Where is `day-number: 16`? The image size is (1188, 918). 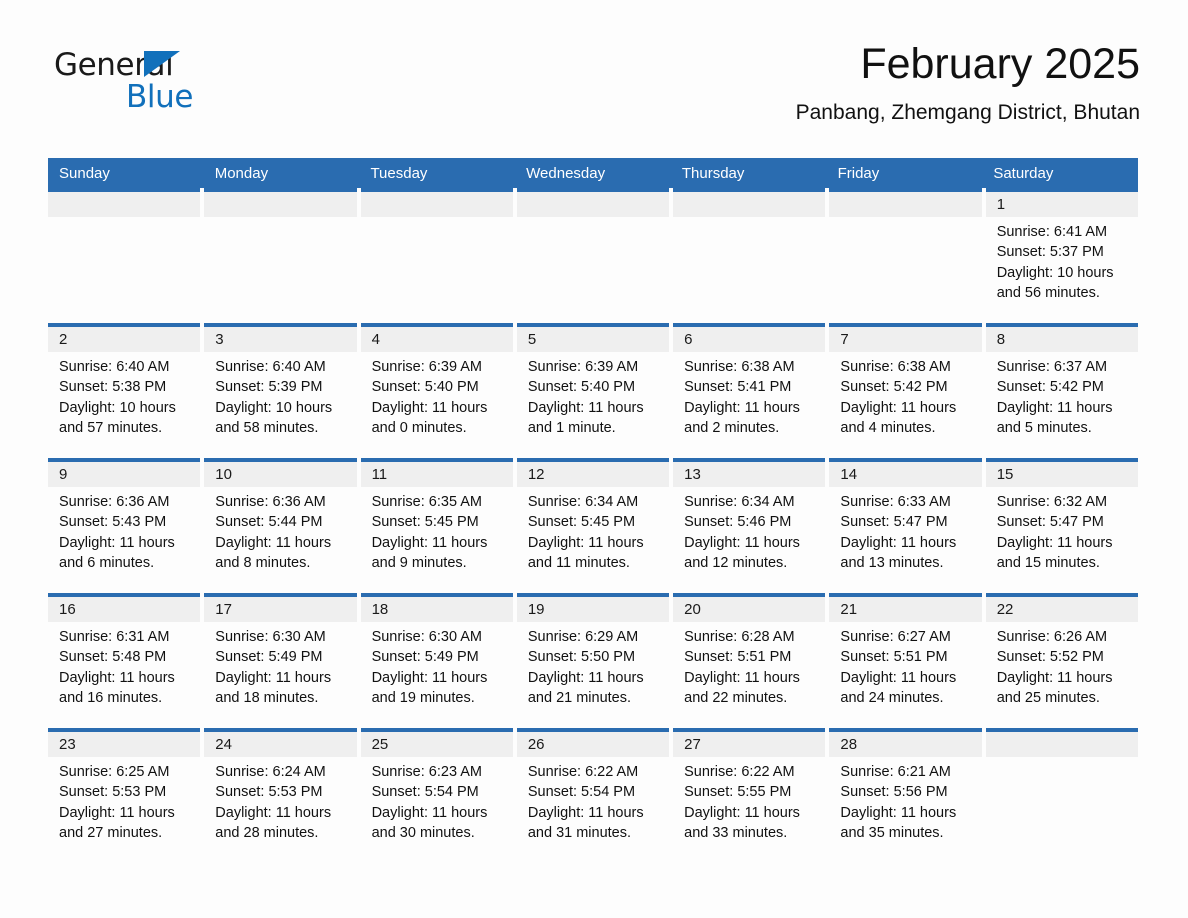 day-number: 16 is located at coordinates (124, 609).